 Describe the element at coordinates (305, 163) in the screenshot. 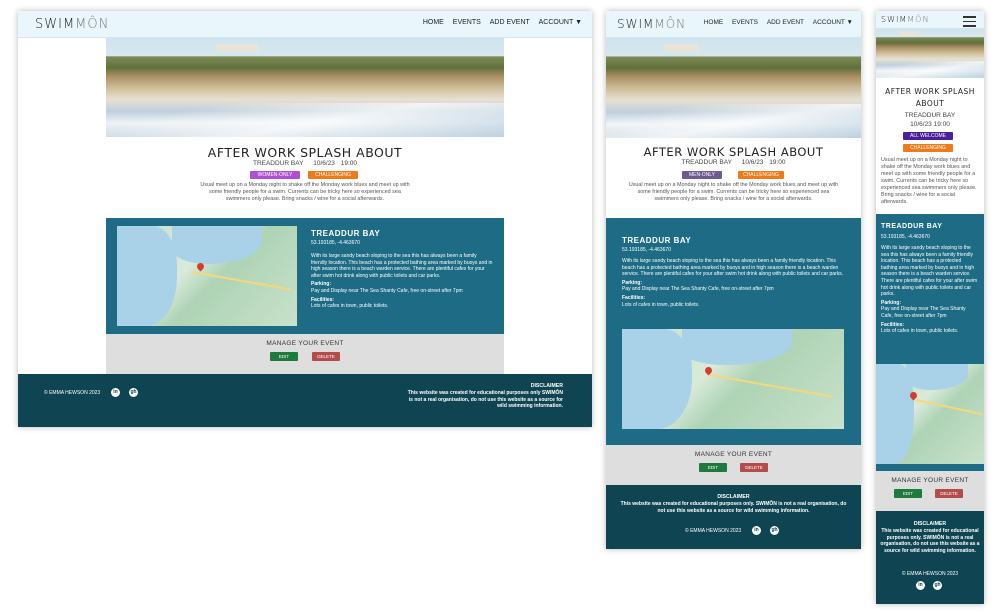

I see `event-meta: TREADDUR BAY 10/6/23 19:00` at that location.